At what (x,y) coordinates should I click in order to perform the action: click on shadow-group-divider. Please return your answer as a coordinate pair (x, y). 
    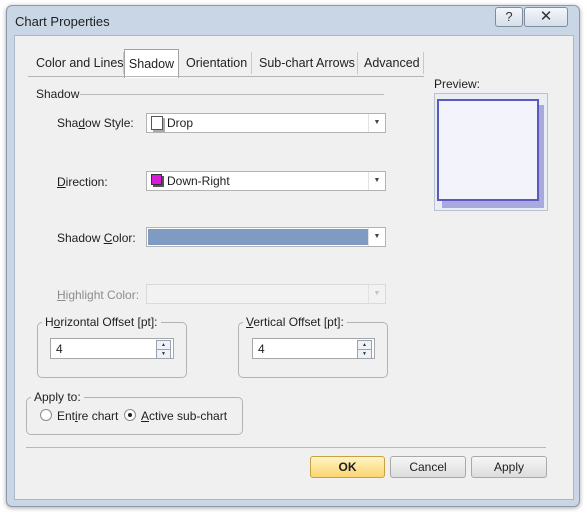
    Looking at the image, I should click on (232, 94).